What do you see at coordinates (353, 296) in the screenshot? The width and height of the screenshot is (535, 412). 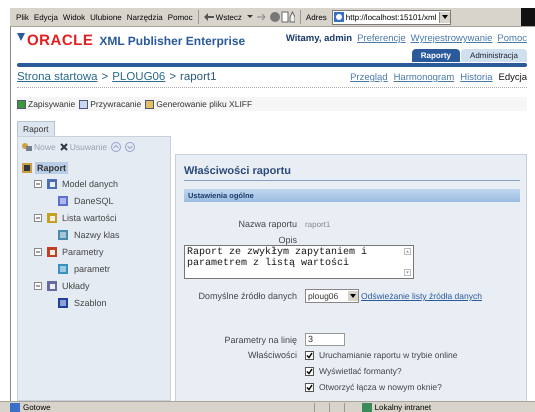 I see `dropdown-arrow-icon` at bounding box center [353, 296].